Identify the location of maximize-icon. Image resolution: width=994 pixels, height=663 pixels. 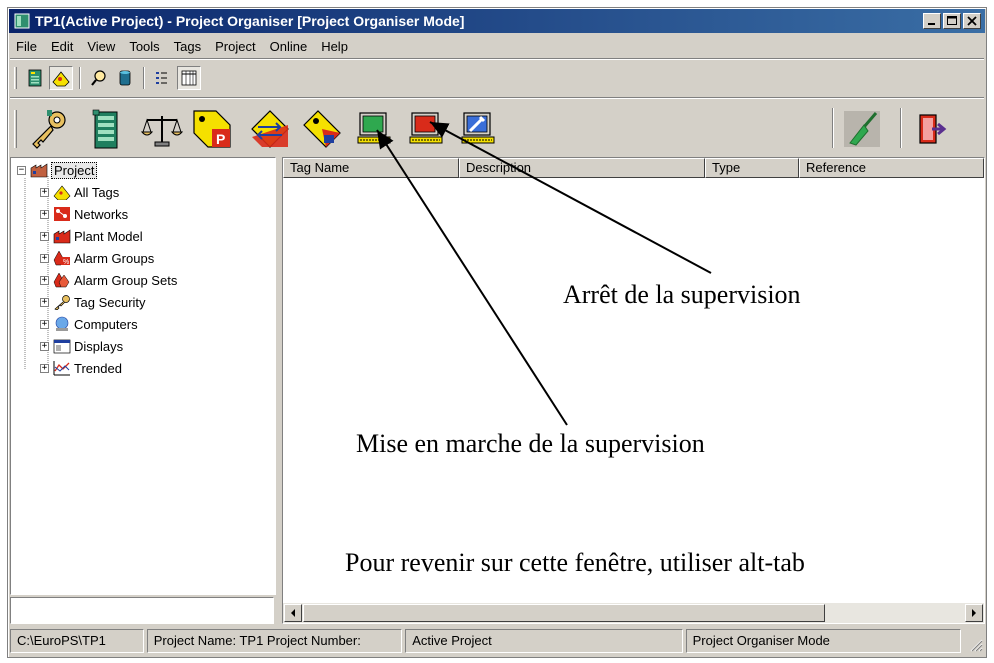
(952, 20).